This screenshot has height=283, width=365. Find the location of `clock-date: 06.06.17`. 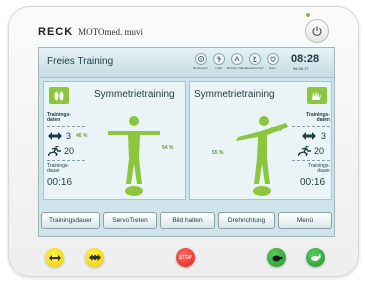

clock-date: 06.06.17 is located at coordinates (301, 68).